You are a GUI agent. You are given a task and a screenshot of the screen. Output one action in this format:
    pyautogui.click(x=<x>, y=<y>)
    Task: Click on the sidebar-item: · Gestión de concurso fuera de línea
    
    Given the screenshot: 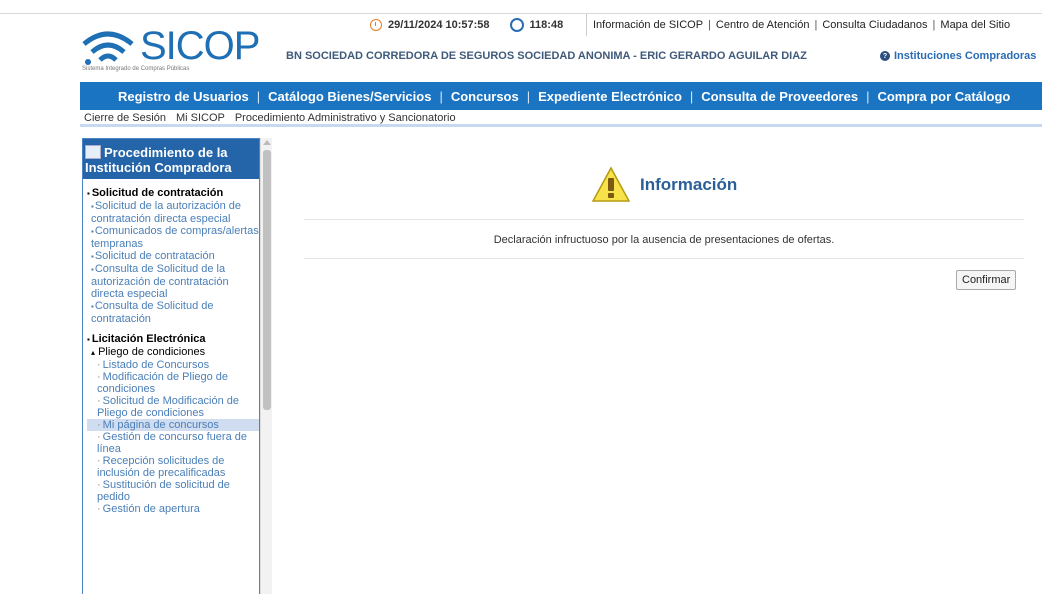 What is the action you would take?
    pyautogui.click(x=173, y=443)
    